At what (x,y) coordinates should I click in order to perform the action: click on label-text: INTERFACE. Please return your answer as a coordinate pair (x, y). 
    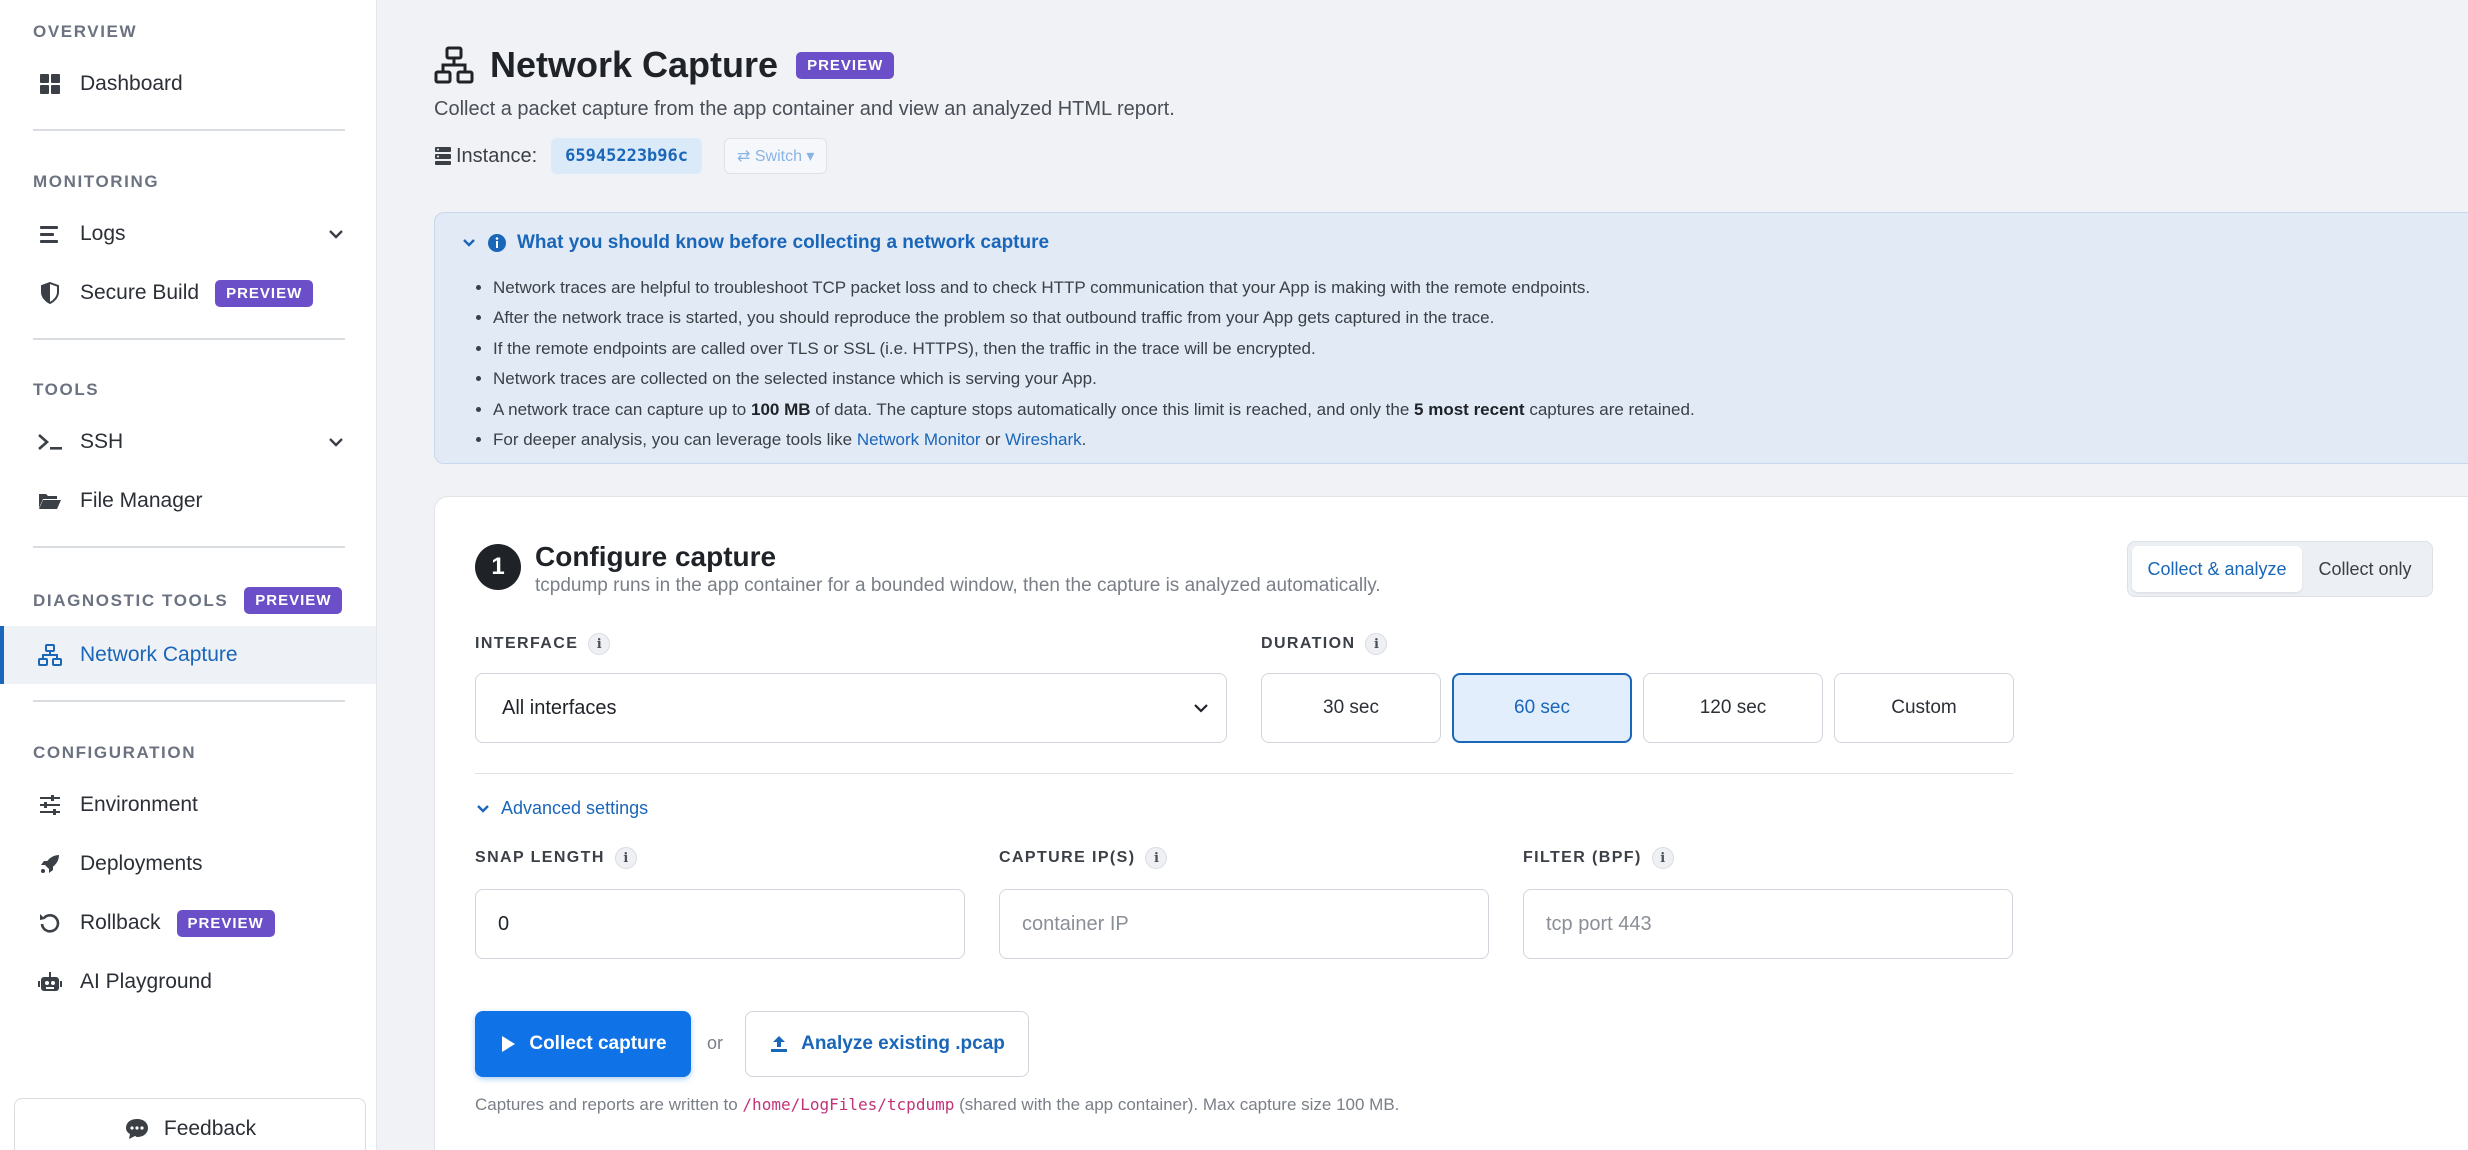
    Looking at the image, I should click on (527, 643).